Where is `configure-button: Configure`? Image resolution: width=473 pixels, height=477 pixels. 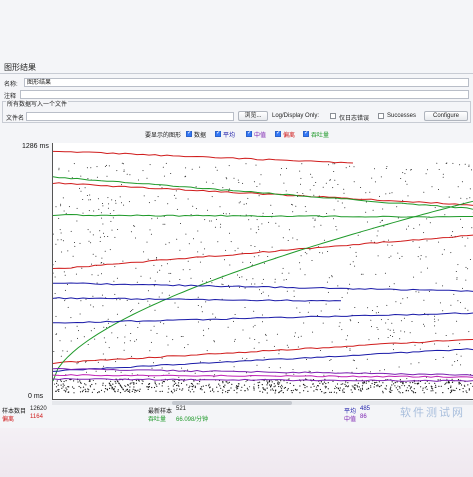
configure-button: Configure is located at coordinates (446, 116).